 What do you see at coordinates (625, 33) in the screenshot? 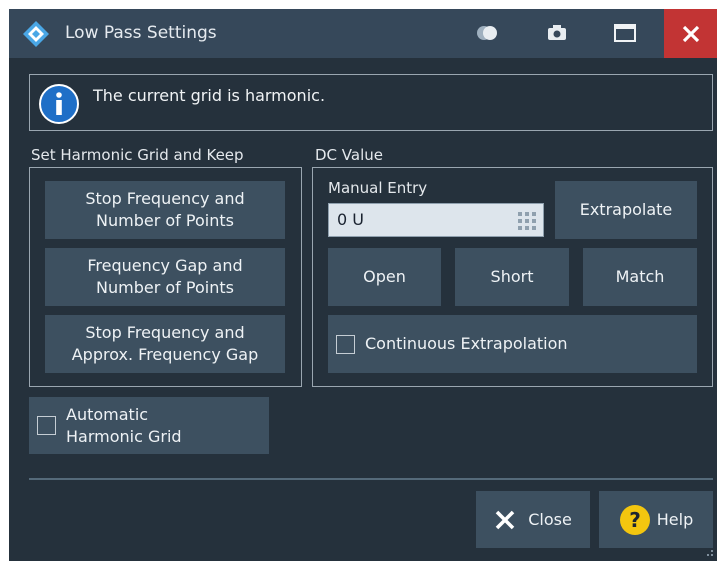
I see `maximize-icon` at bounding box center [625, 33].